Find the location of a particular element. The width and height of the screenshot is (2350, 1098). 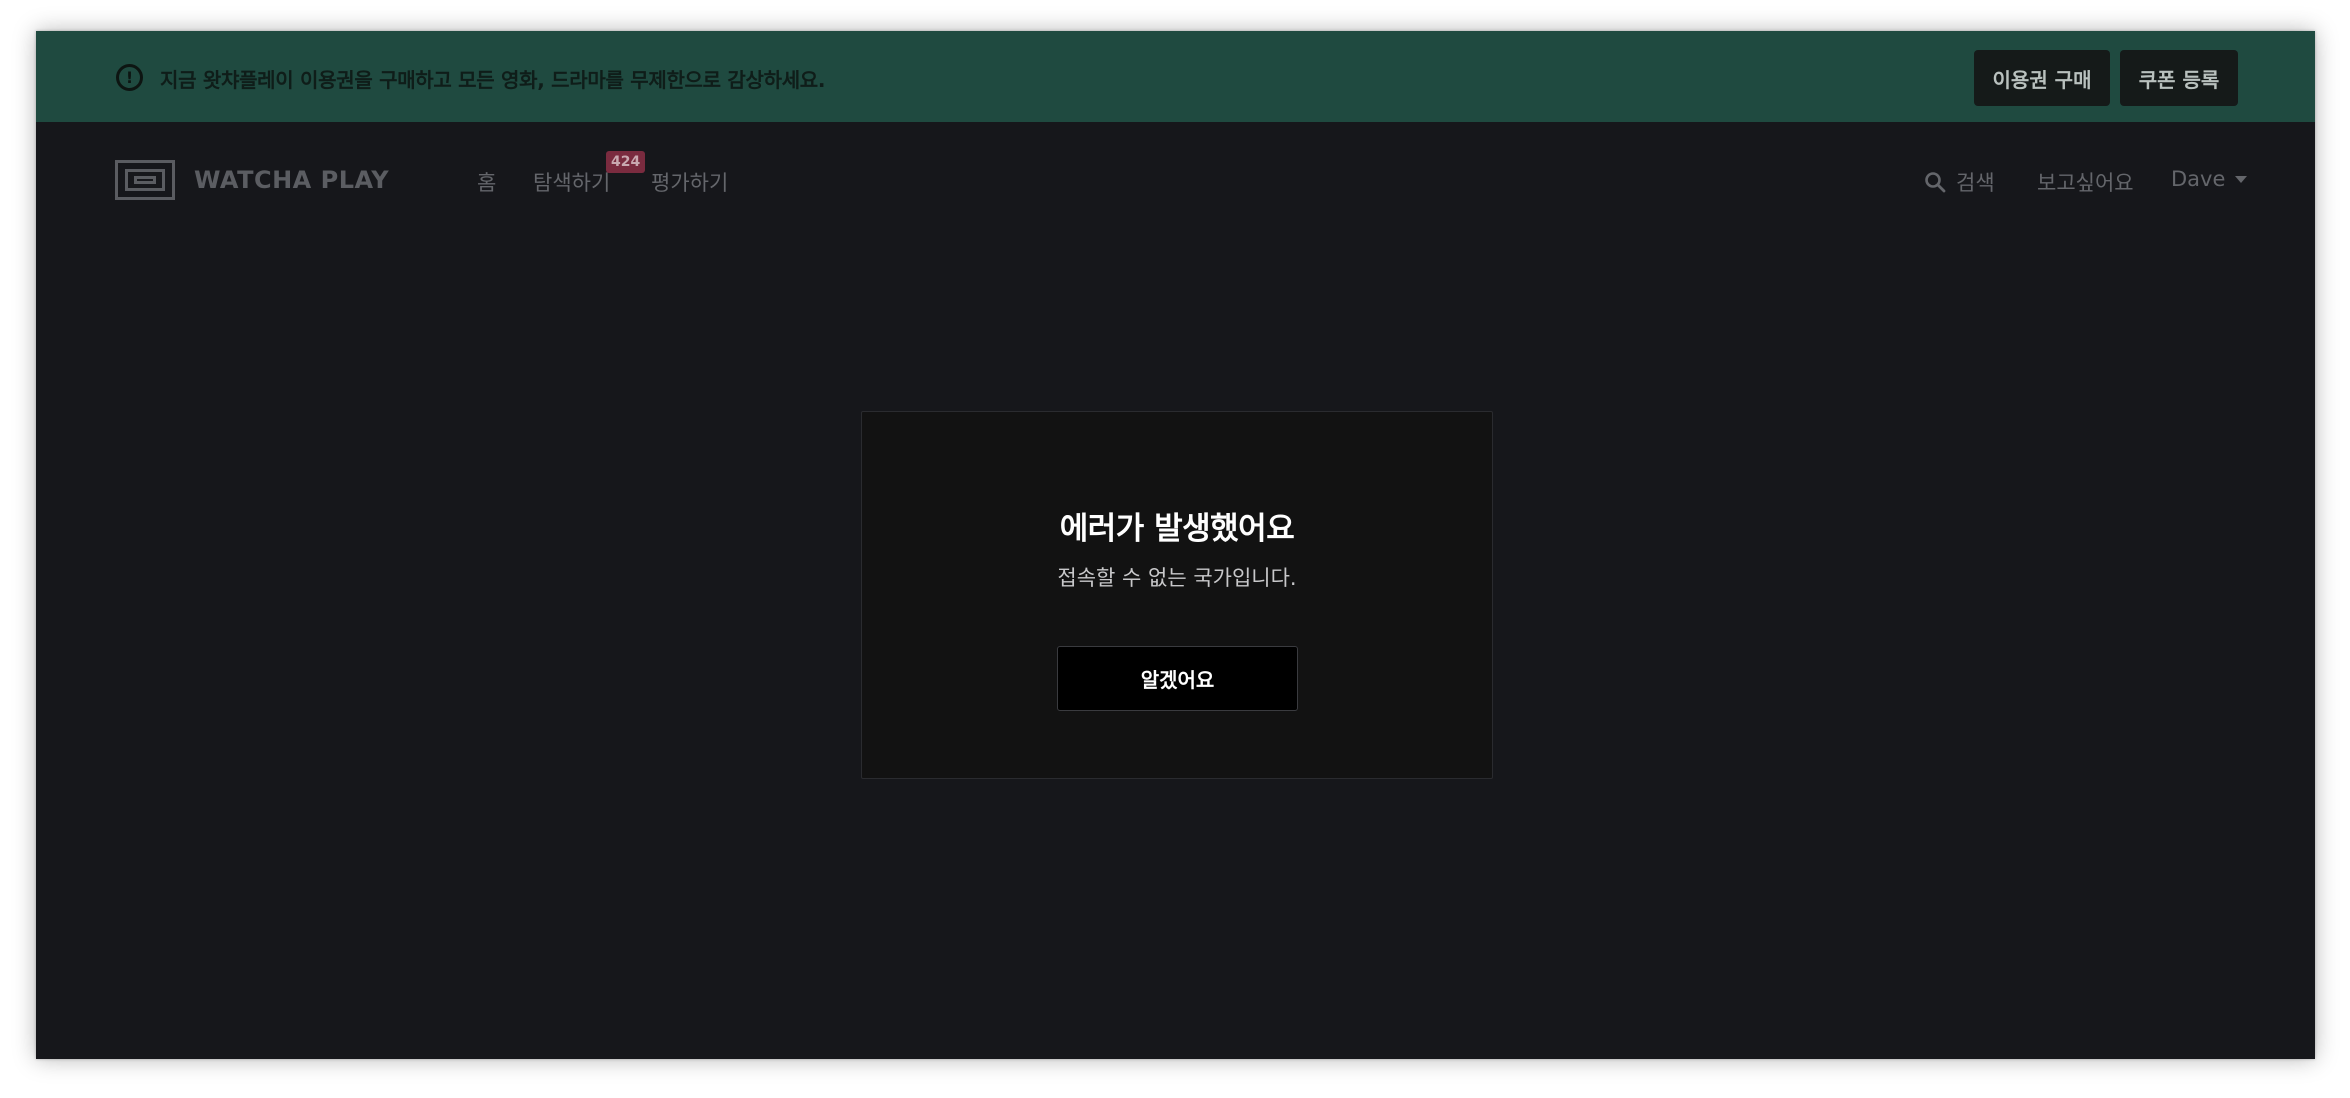

nav-rate: 평가하기 is located at coordinates (689, 182).